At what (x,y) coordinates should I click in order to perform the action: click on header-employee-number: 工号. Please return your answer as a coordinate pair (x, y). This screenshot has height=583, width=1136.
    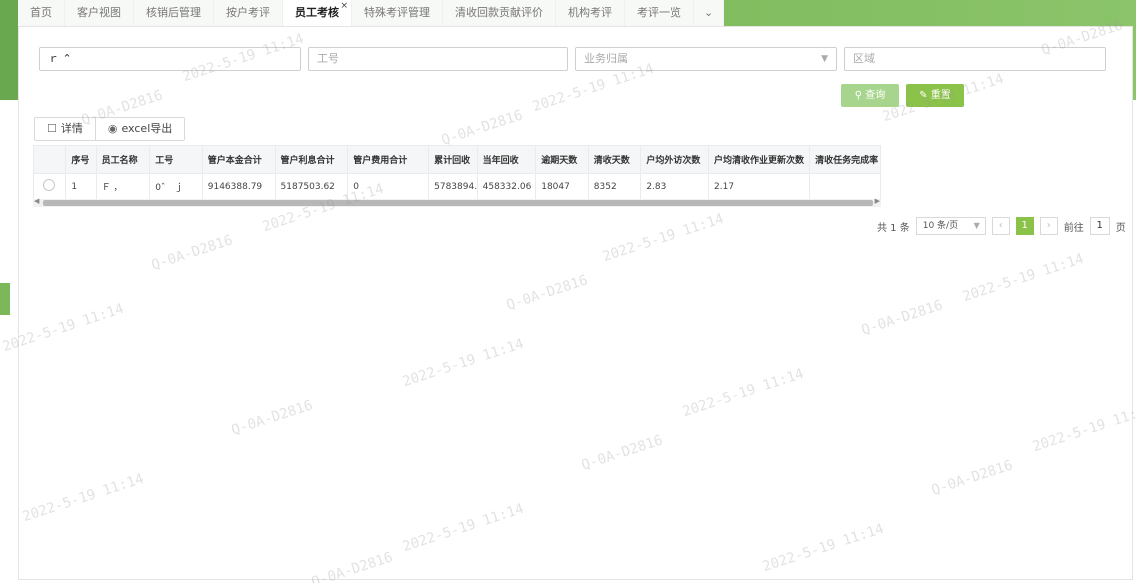
    Looking at the image, I should click on (176, 159).